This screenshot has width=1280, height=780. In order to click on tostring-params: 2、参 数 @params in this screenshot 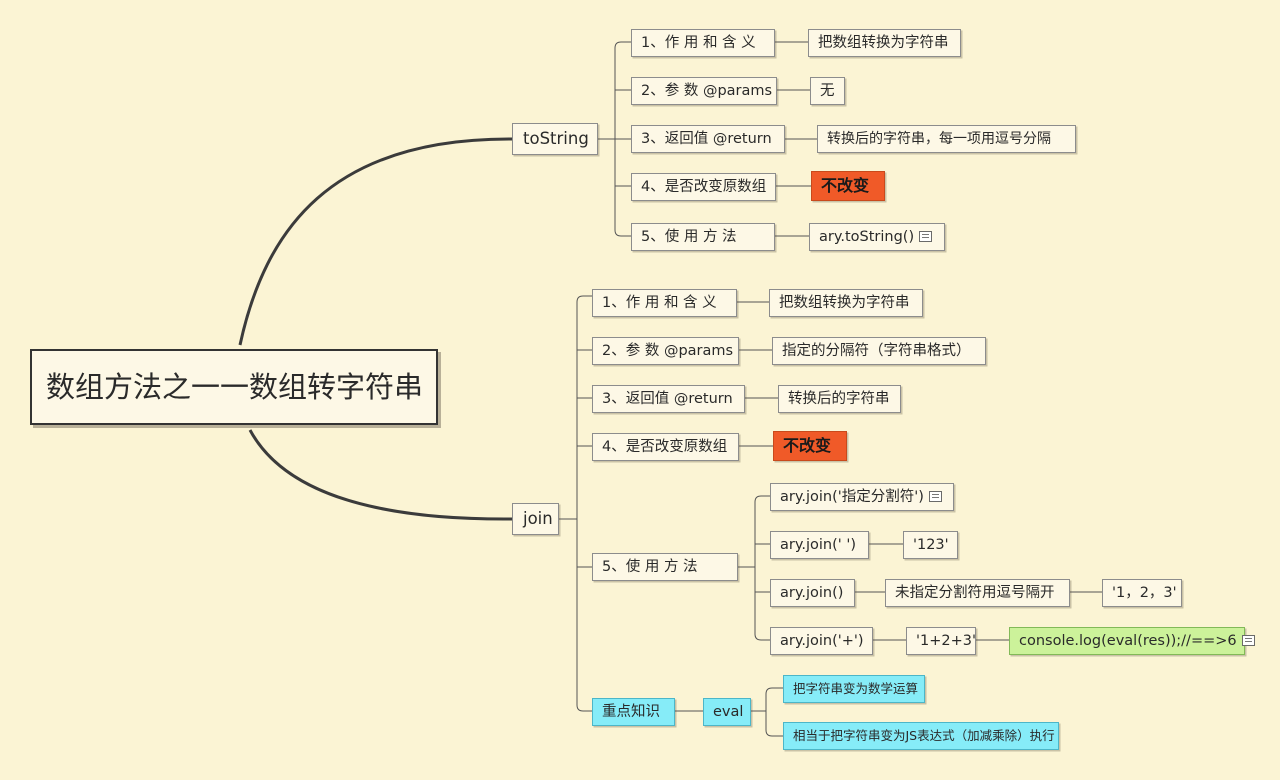, I will do `click(704, 91)`.